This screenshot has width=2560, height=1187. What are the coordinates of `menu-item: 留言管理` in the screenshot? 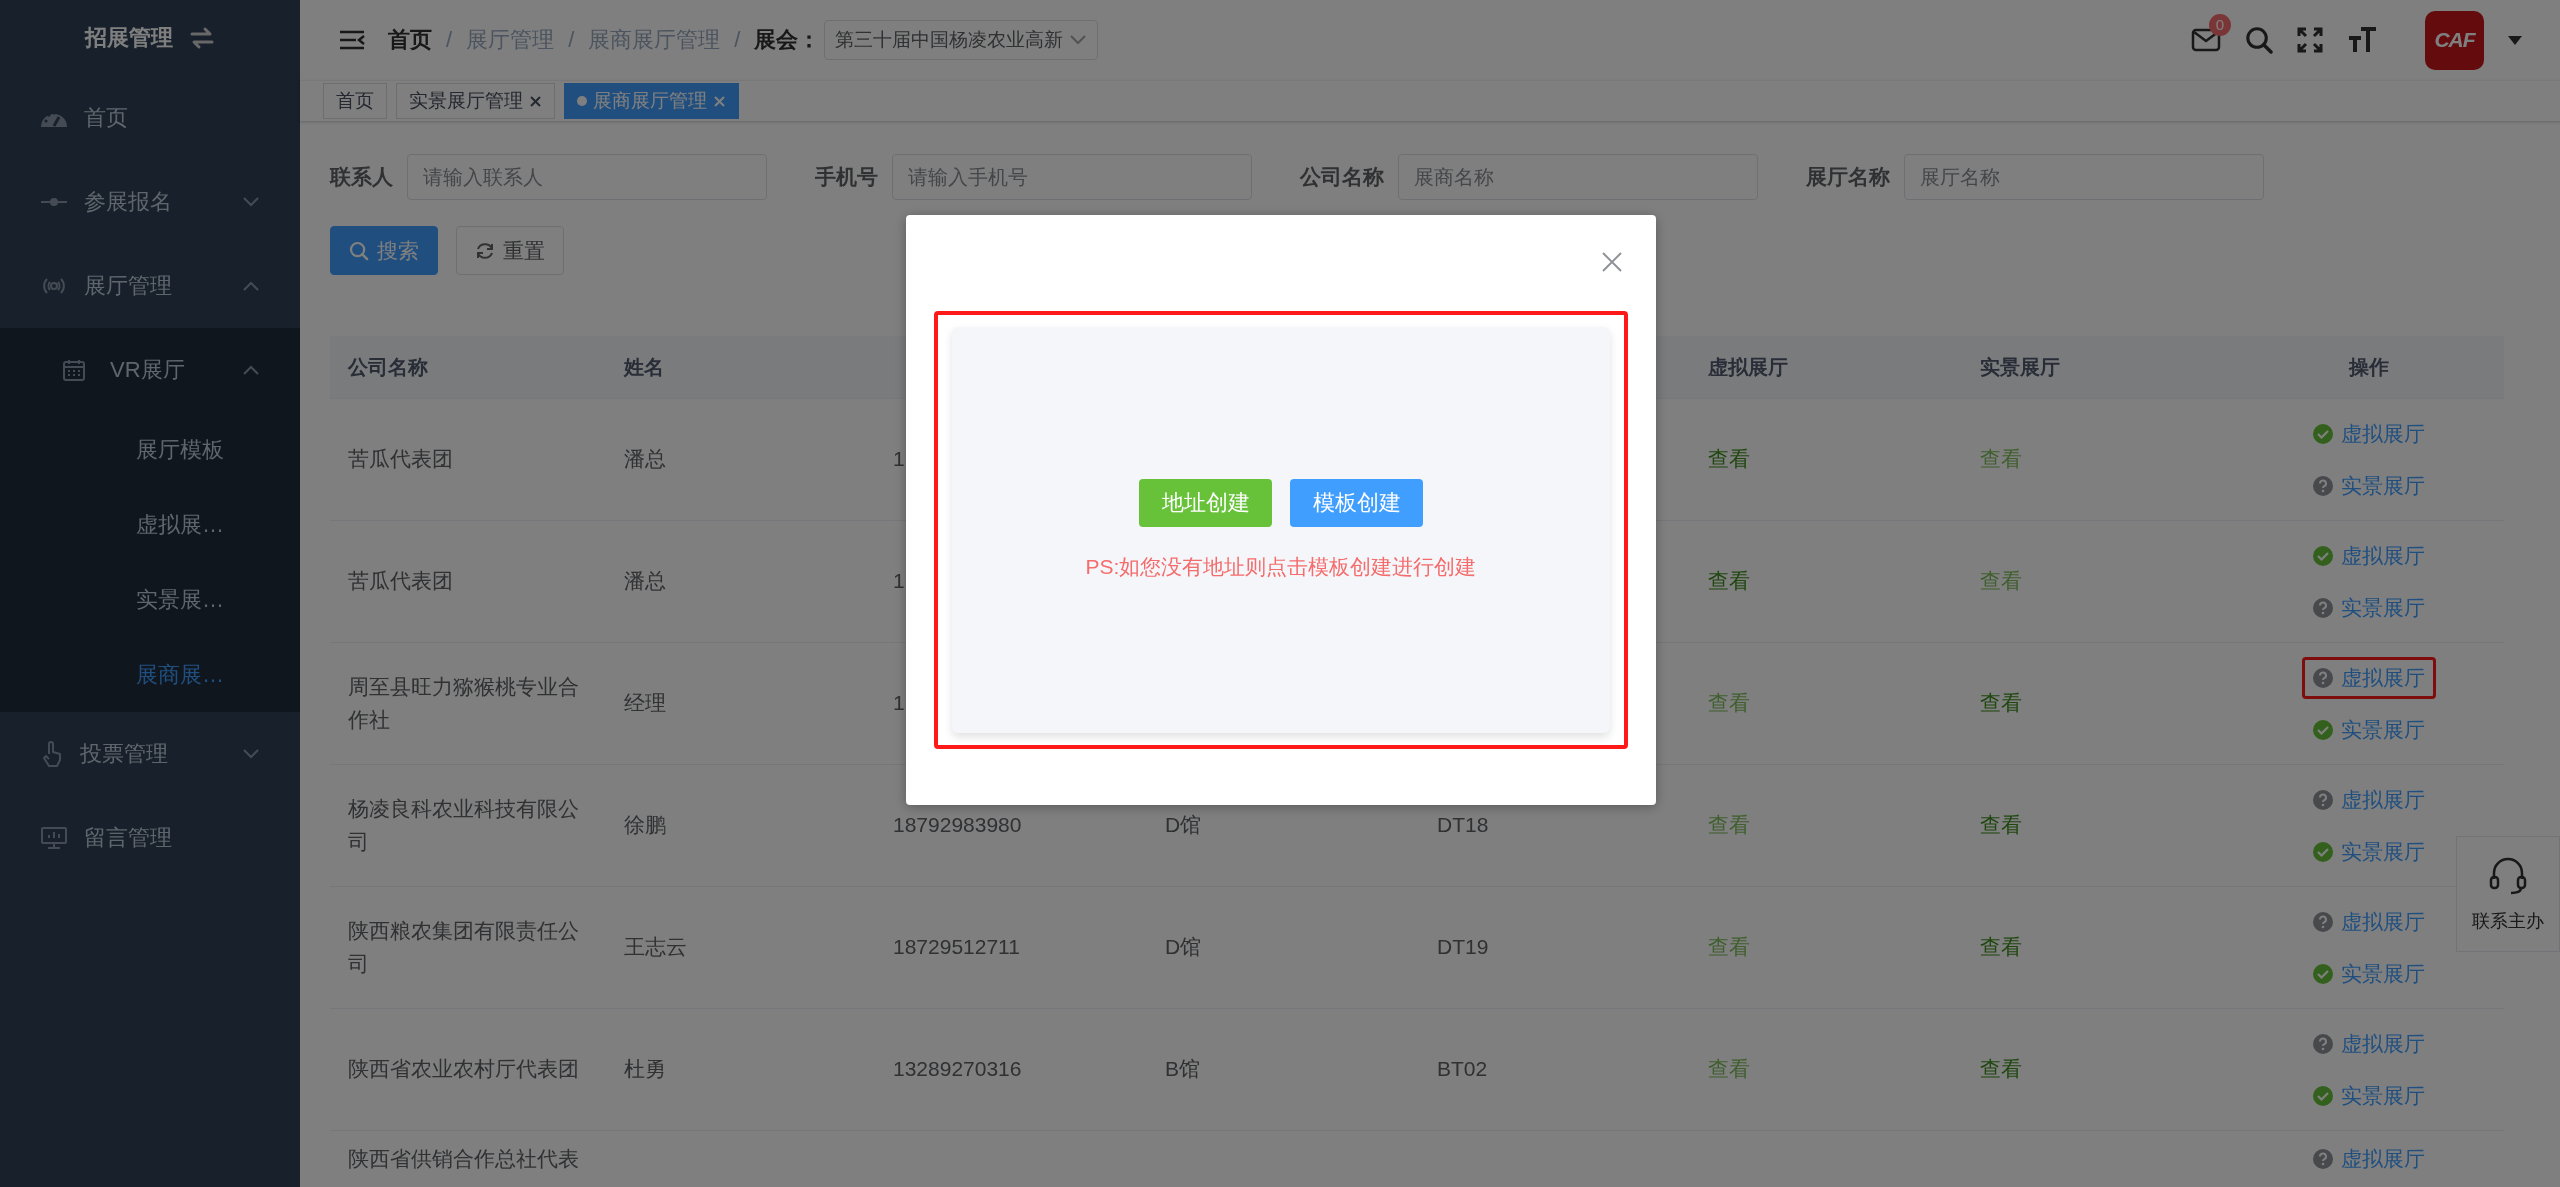 It's located at (150, 838).